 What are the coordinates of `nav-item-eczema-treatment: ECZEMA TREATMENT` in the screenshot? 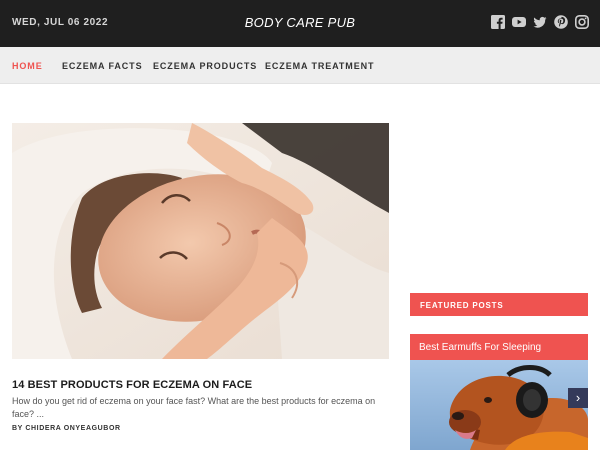 It's located at (319, 66).